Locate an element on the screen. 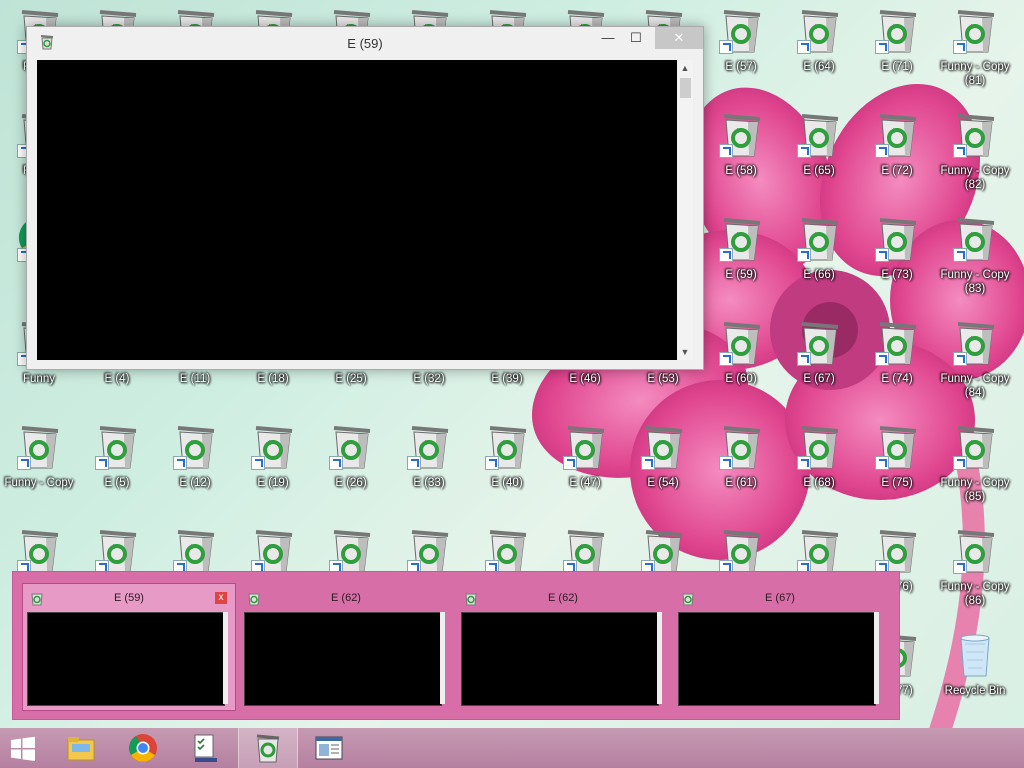 The image size is (1024, 768). desktop-icon: Funny - Copy (85) is located at coordinates (975, 472).